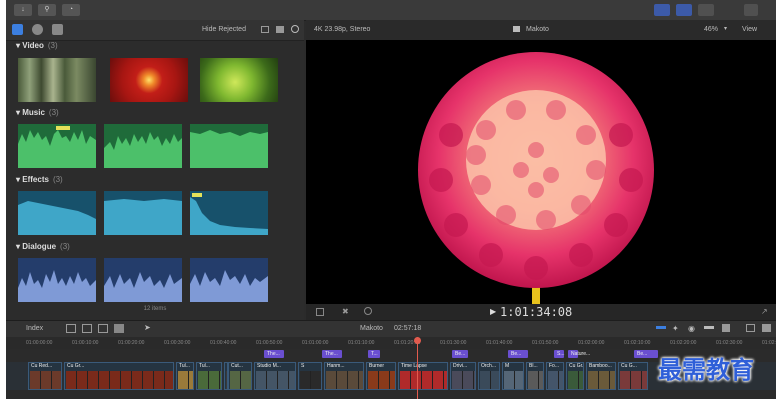 This screenshot has height=399, width=782. What do you see at coordinates (37, 29) in the screenshot?
I see `photos-icon` at bounding box center [37, 29].